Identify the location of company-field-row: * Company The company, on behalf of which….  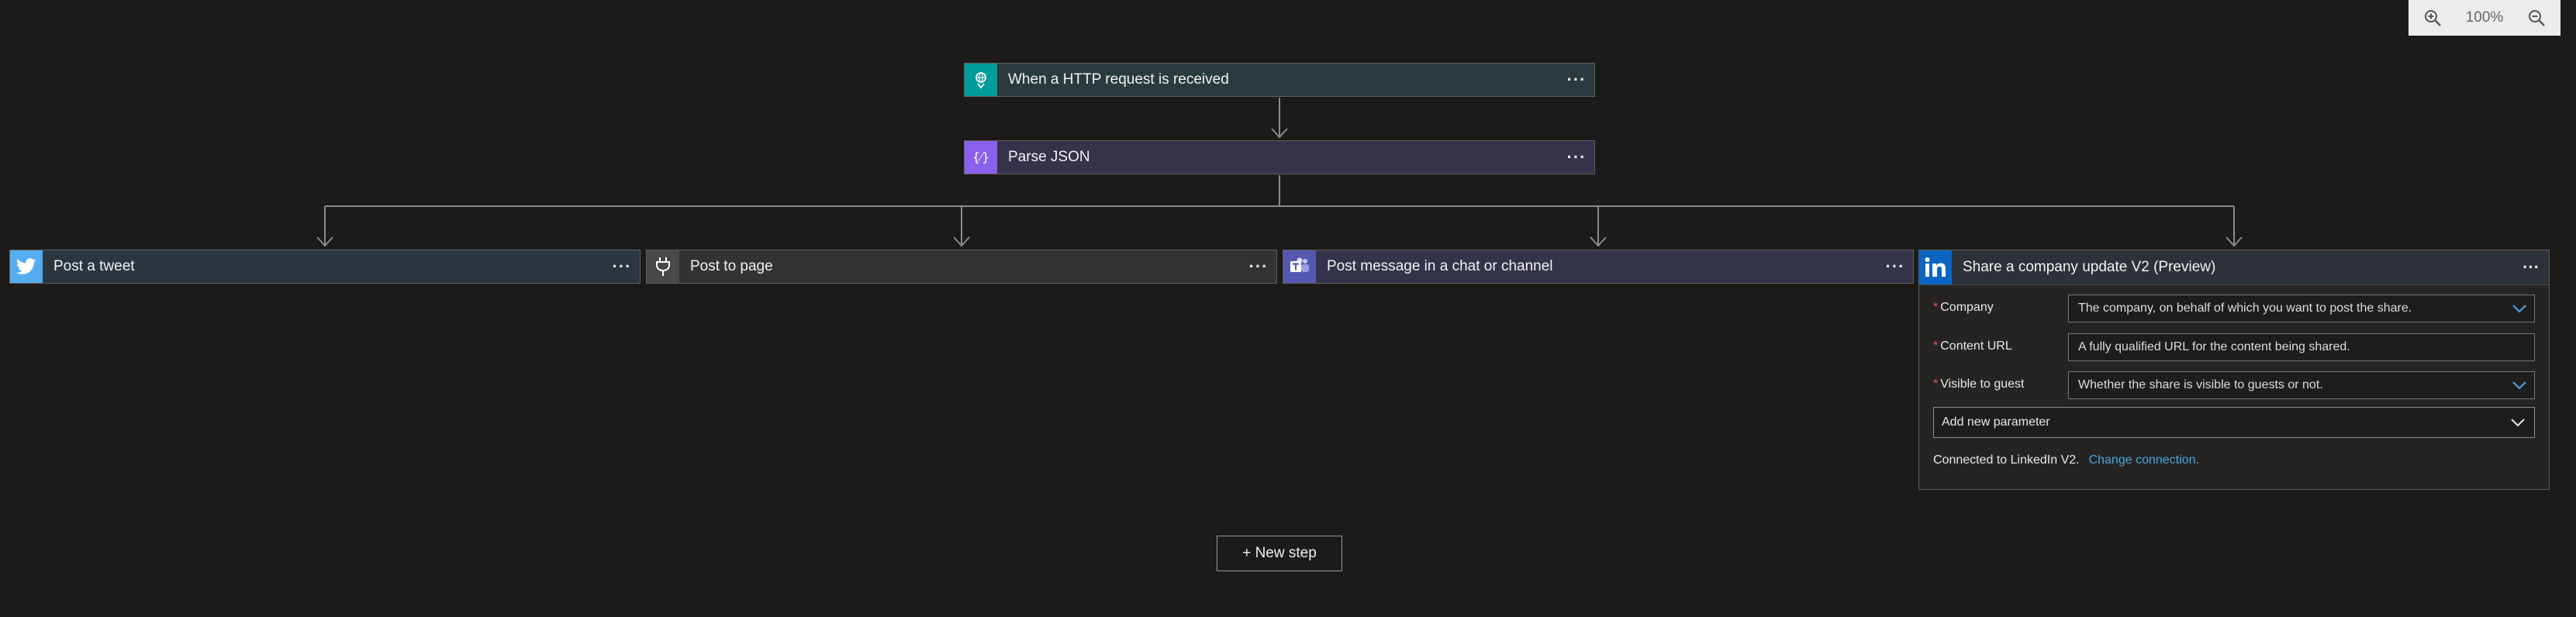
(2234, 309).